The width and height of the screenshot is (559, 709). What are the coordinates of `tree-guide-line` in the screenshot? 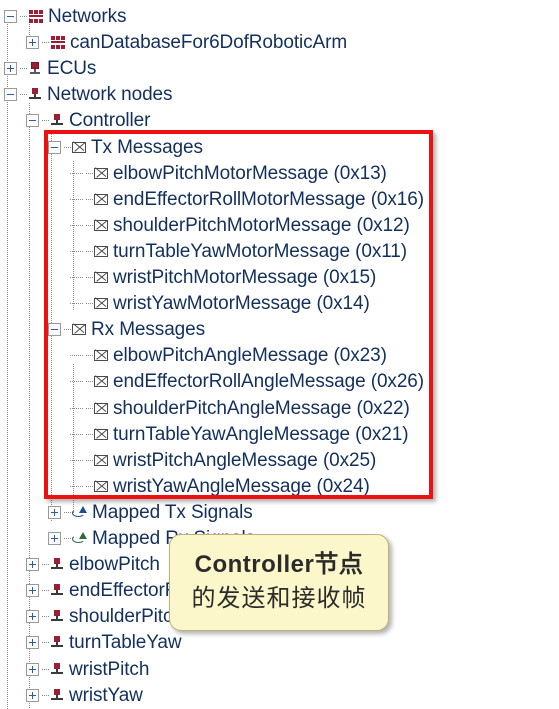 It's located at (7, 362).